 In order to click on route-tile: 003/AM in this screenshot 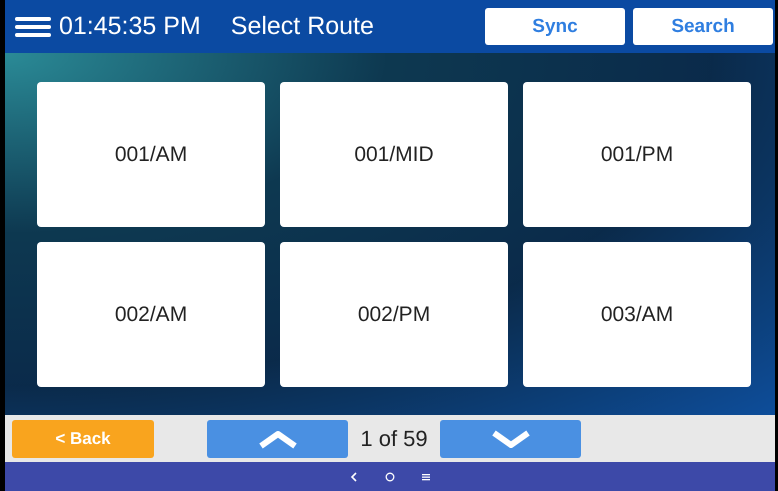, I will do `click(637, 314)`.